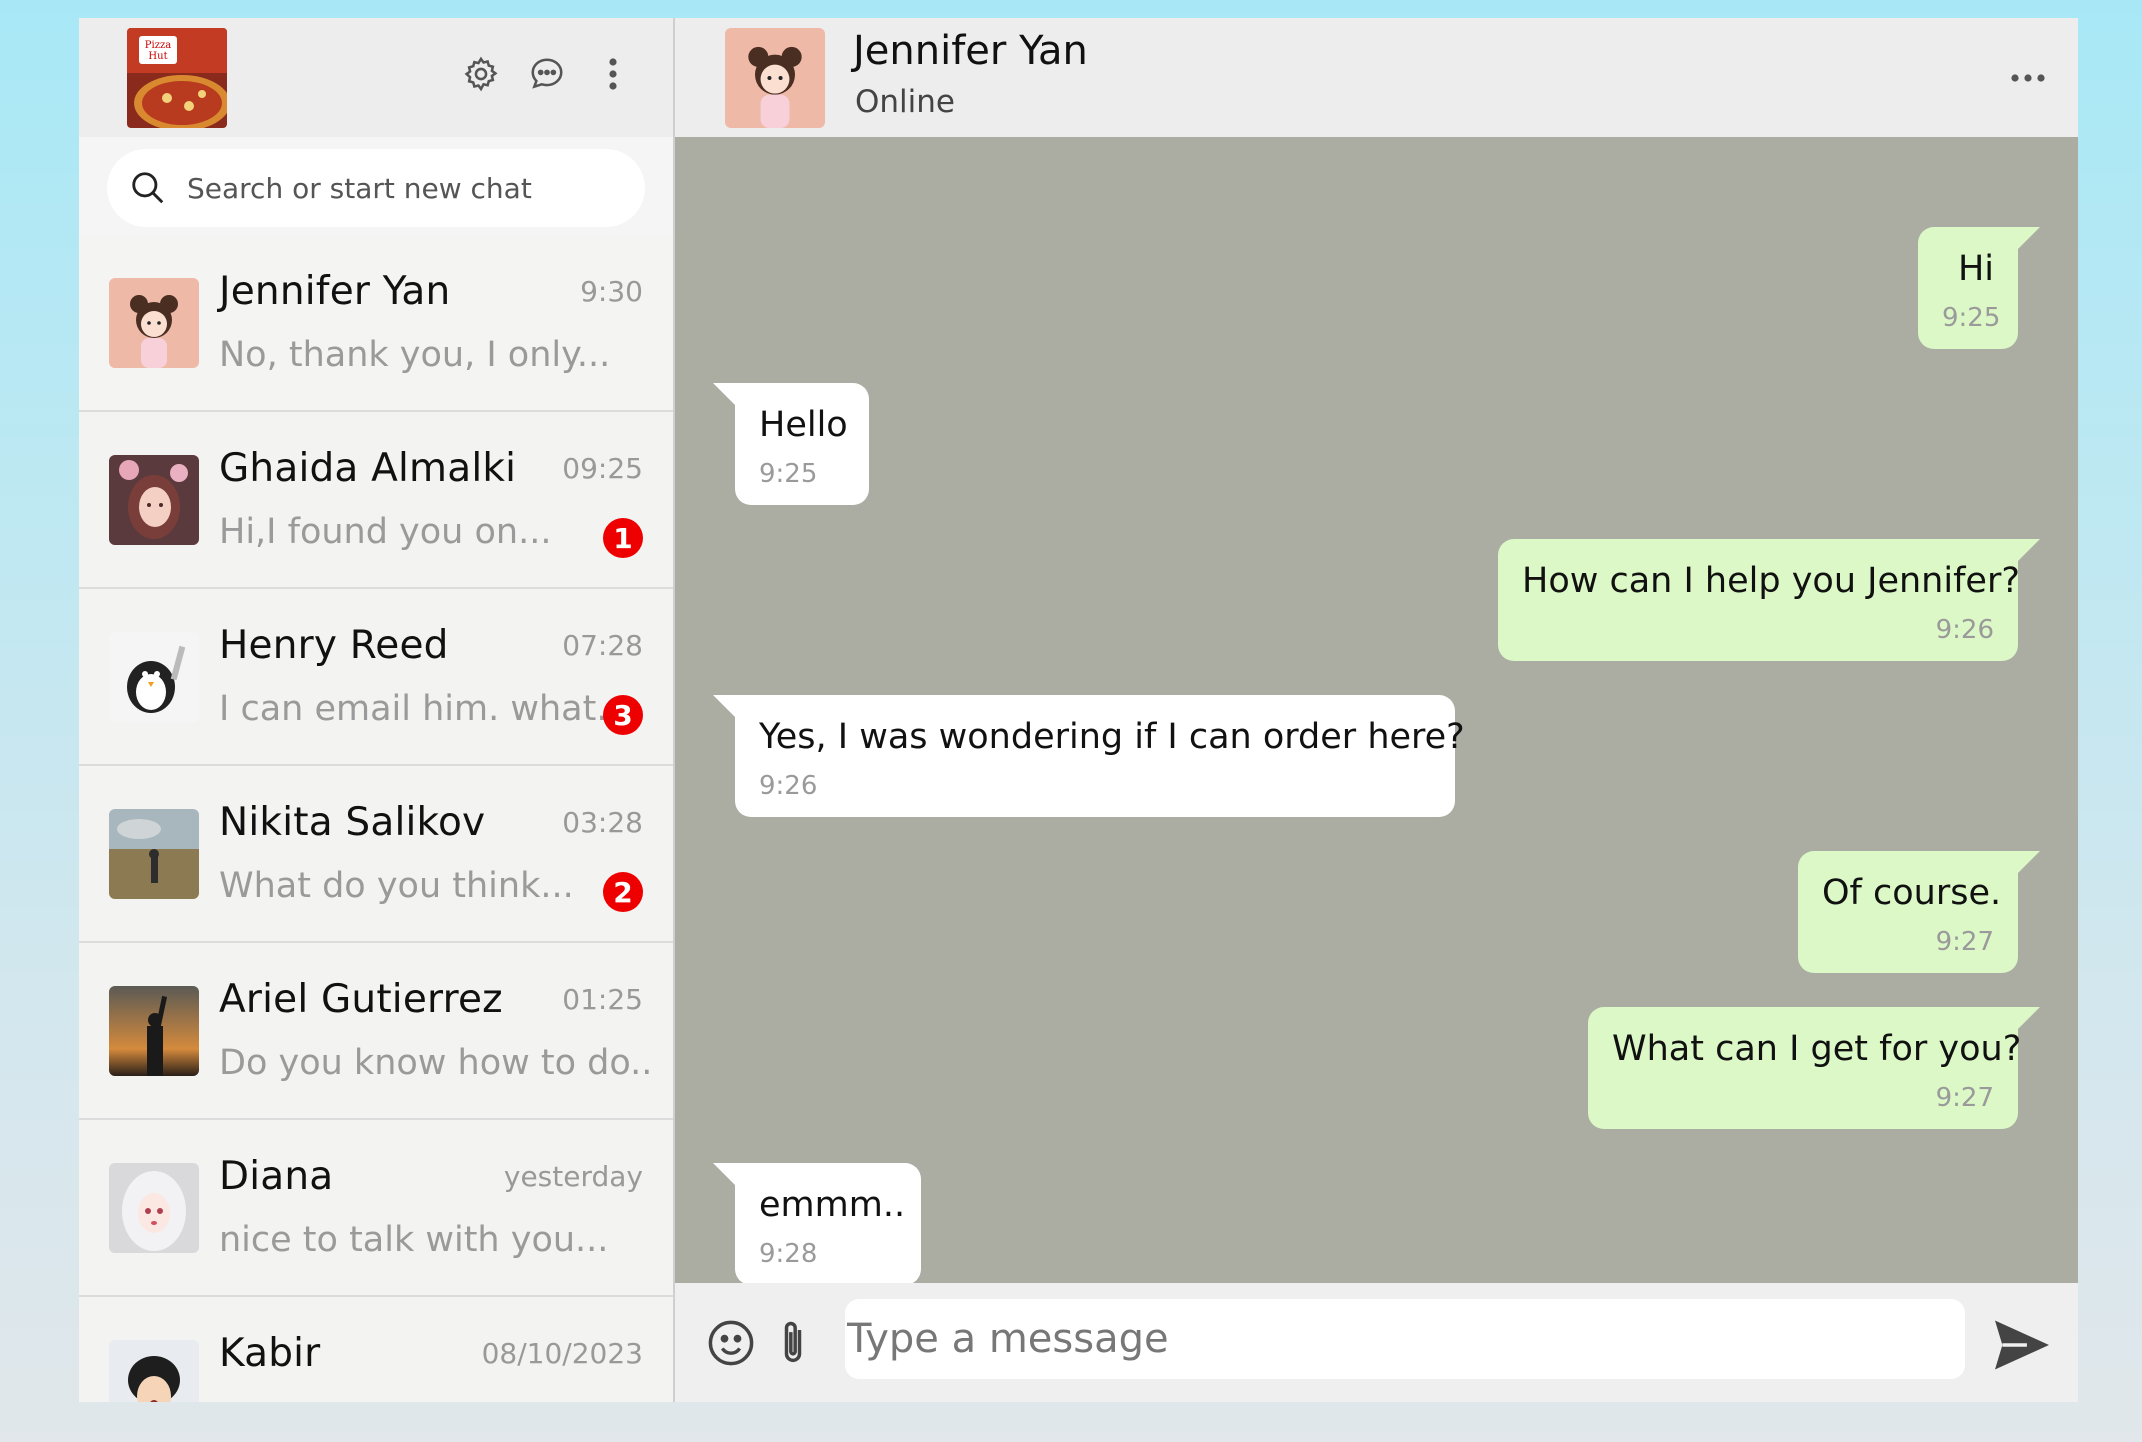 The height and width of the screenshot is (1442, 2142). What do you see at coordinates (573, 1176) in the screenshot?
I see `chat-time: yesterday` at bounding box center [573, 1176].